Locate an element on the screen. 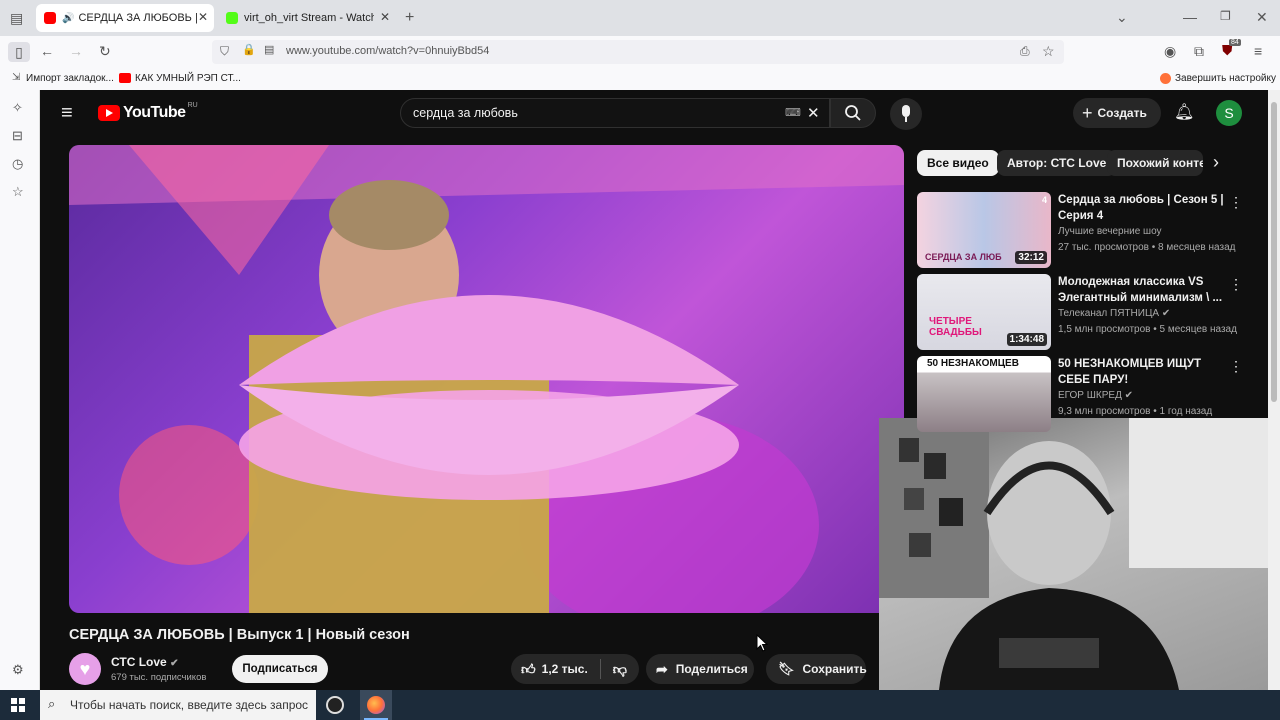 This screenshot has width=1280, height=720. webcam-overlay is located at coordinates (1073, 554).